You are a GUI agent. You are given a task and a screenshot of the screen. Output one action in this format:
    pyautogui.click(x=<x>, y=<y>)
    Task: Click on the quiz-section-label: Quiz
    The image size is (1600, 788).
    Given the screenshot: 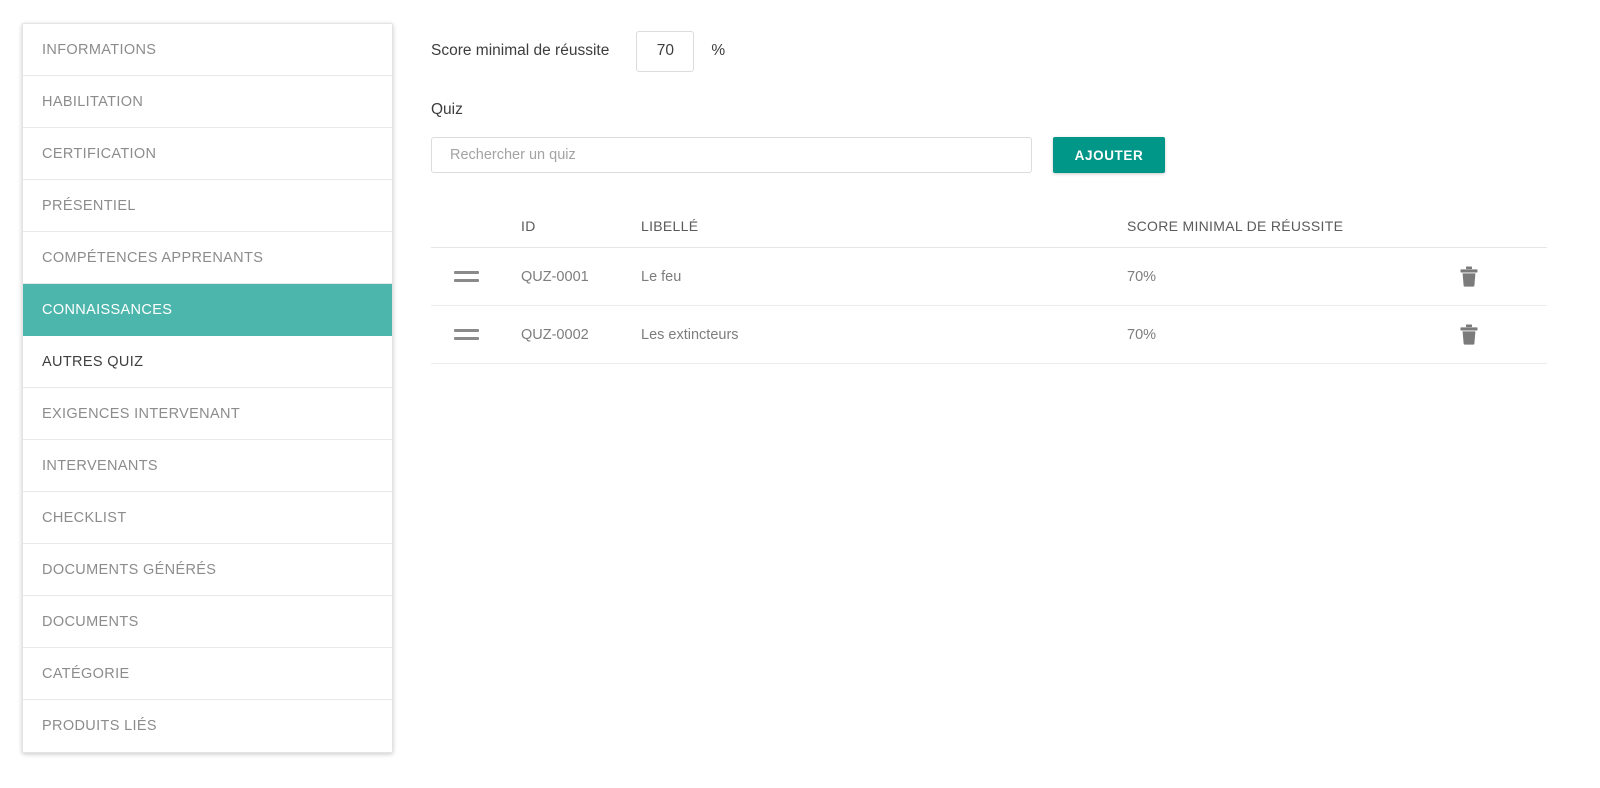 What is the action you would take?
    pyautogui.click(x=447, y=109)
    